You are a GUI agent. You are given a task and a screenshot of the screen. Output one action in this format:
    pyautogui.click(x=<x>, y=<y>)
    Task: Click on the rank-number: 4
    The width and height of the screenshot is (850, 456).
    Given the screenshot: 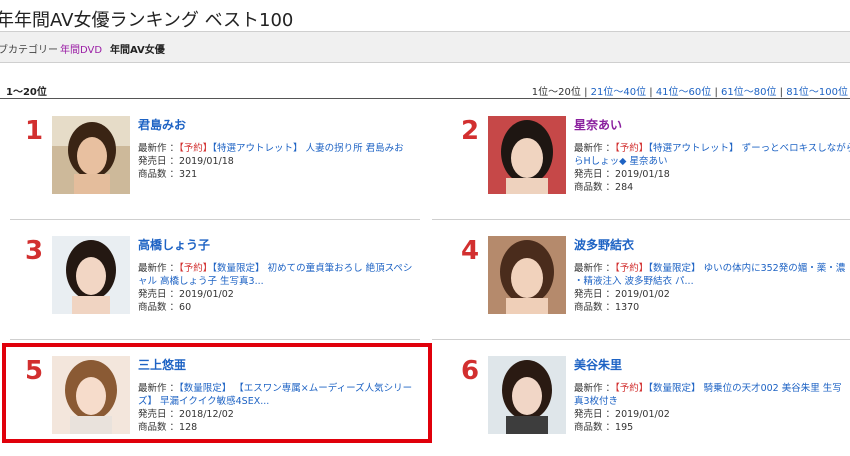 What is the action you would take?
    pyautogui.click(x=470, y=251)
    